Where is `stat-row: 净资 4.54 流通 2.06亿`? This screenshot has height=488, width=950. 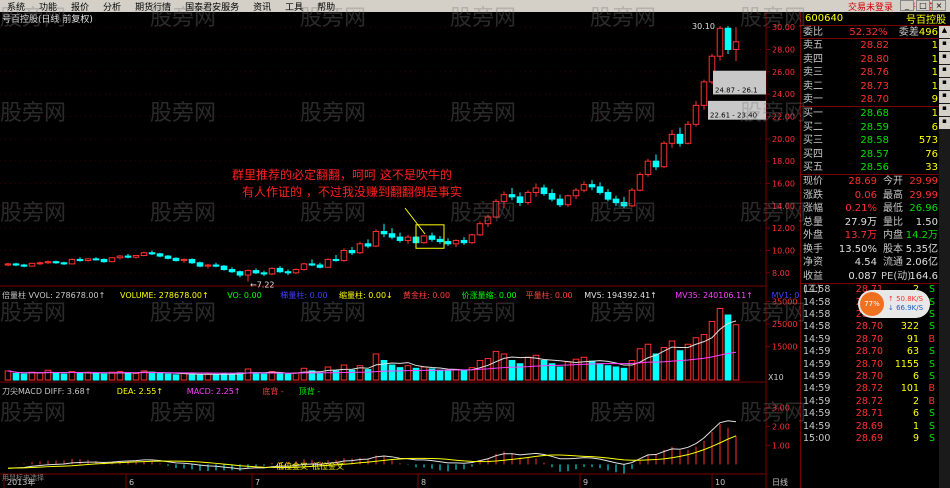 stat-row: 净资 4.54 流通 2.06亿 is located at coordinates (870, 263).